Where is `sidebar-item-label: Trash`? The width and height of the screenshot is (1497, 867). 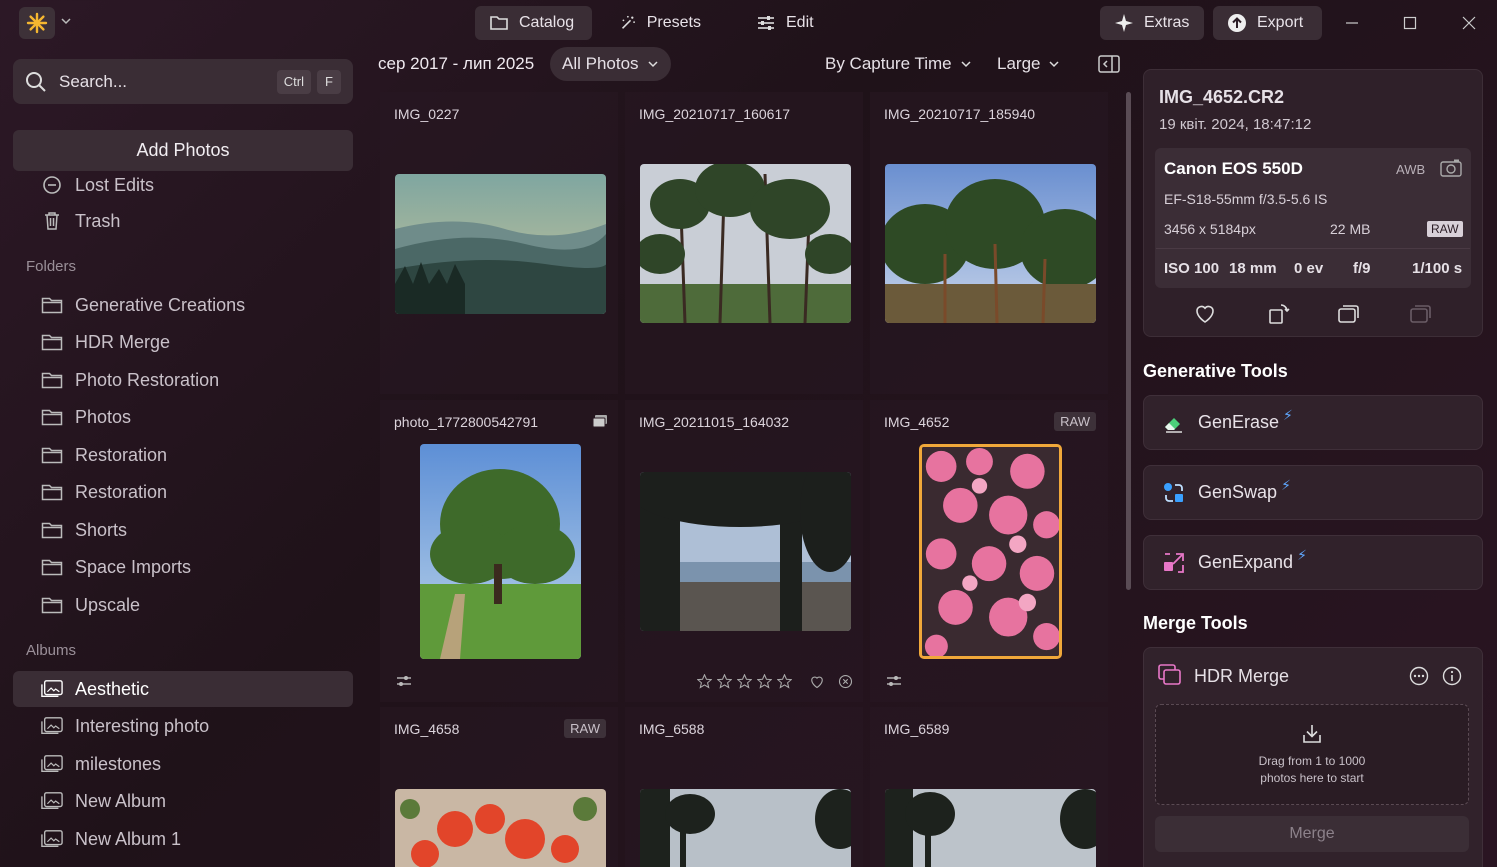
sidebar-item-label: Trash is located at coordinates (98, 220).